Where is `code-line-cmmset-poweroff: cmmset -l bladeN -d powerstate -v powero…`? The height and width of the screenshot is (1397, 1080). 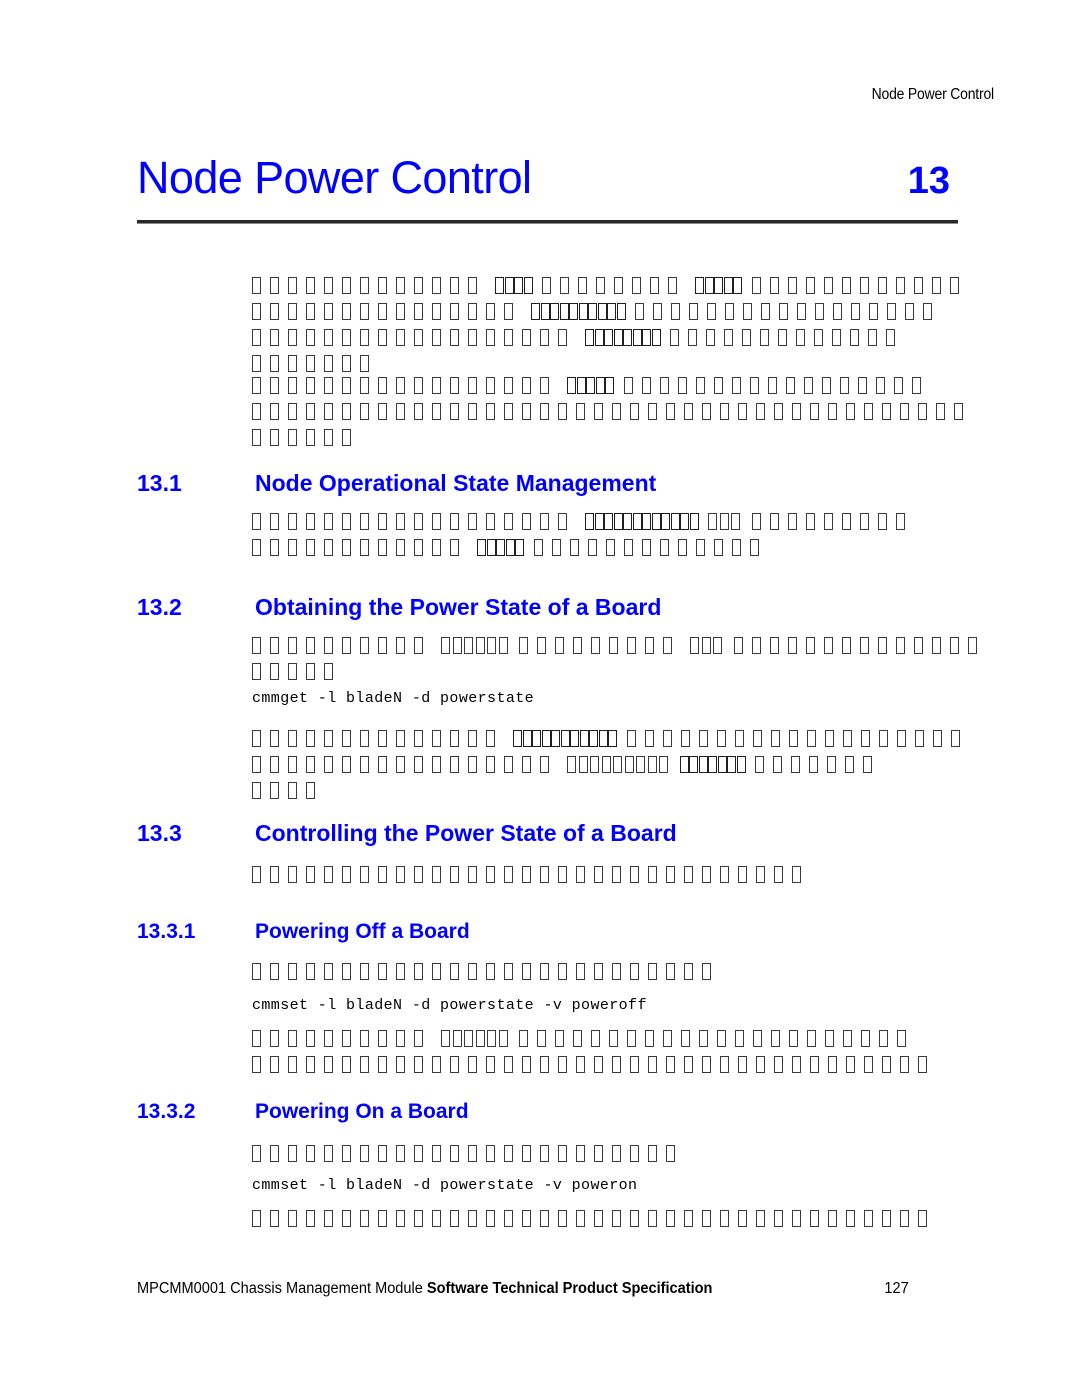 code-line-cmmset-poweroff: cmmset -l bladeN -d powerstate -v powero… is located at coordinates (449, 1005).